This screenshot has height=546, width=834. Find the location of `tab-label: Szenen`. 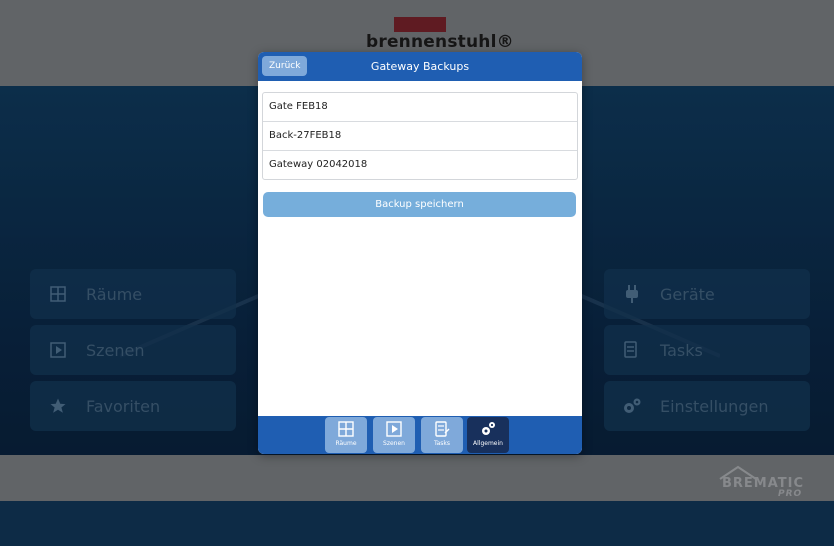

tab-label: Szenen is located at coordinates (394, 443).